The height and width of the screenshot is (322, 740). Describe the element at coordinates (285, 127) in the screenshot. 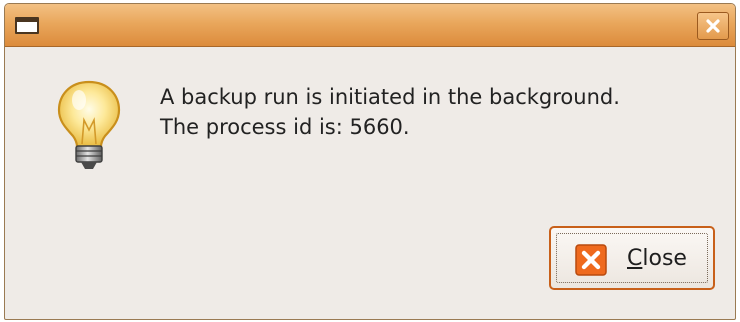

I see `message-line-2: The process id is: 5660.` at that location.